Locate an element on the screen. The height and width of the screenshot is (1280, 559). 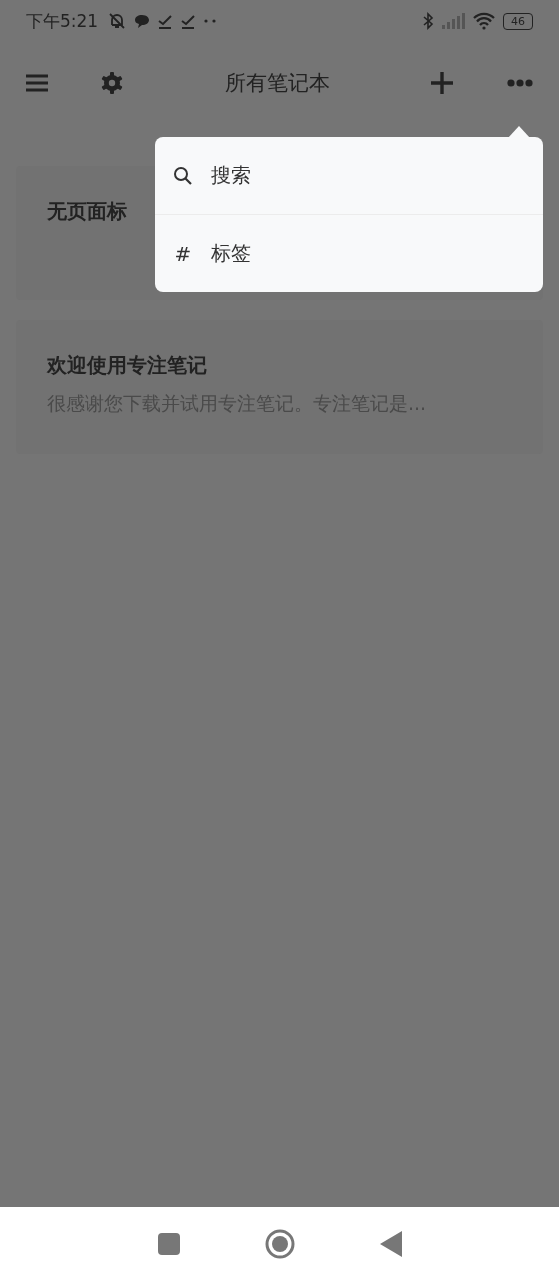
bluetooth-icon is located at coordinates (428, 21).